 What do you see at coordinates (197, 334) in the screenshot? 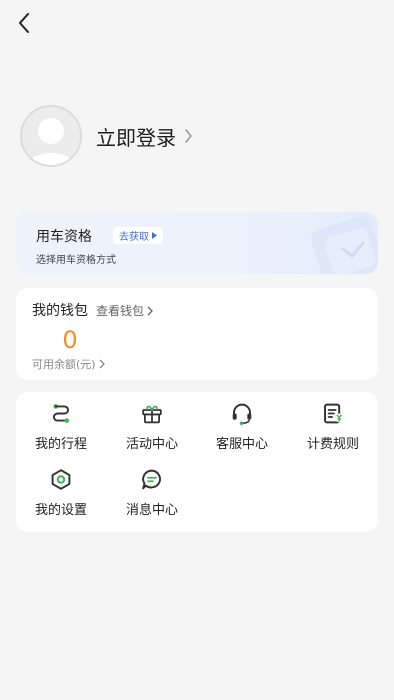
I see `wallet-card: 我的钱包 查看钱包 0 可用余额(元)` at bounding box center [197, 334].